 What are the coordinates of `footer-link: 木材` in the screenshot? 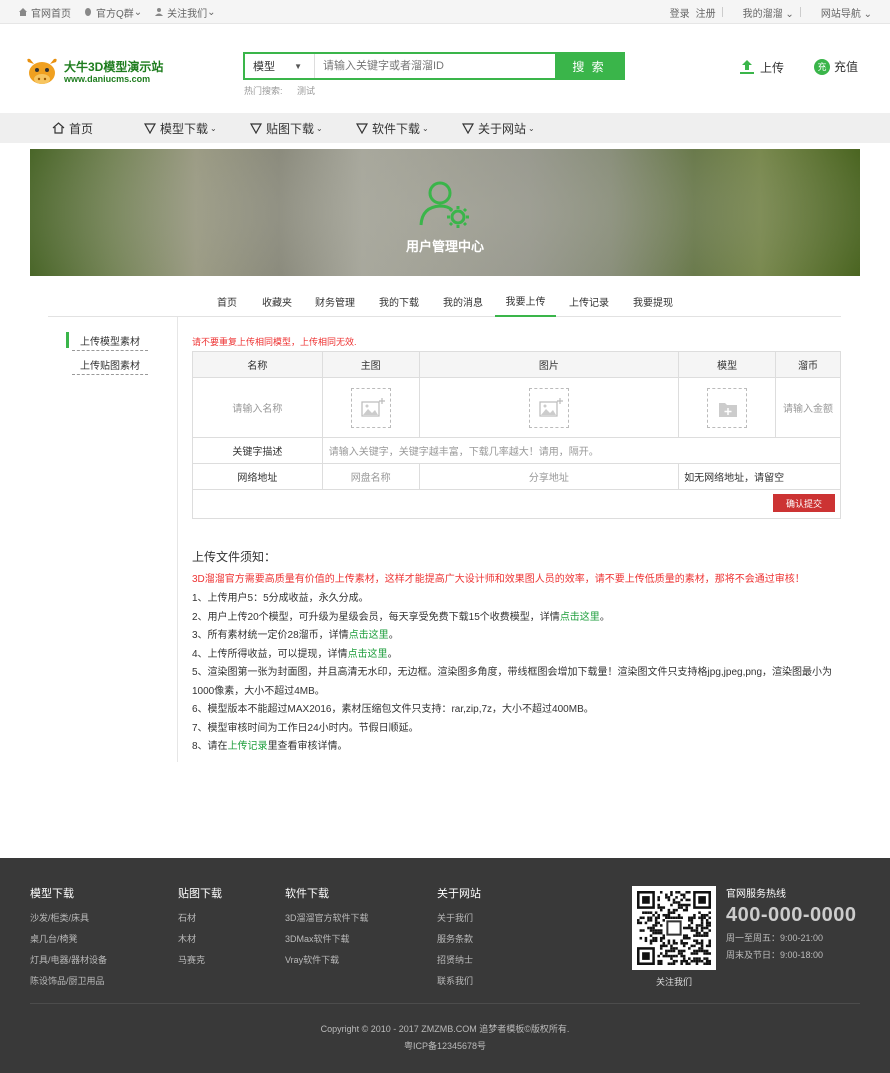 It's located at (200, 939).